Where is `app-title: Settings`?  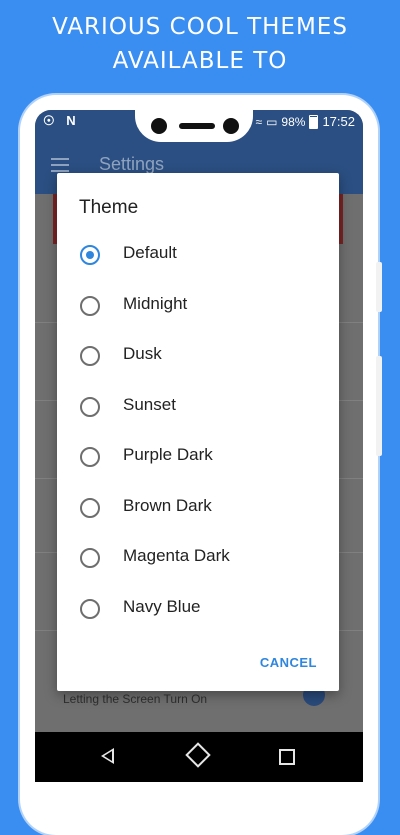 app-title: Settings is located at coordinates (132, 164).